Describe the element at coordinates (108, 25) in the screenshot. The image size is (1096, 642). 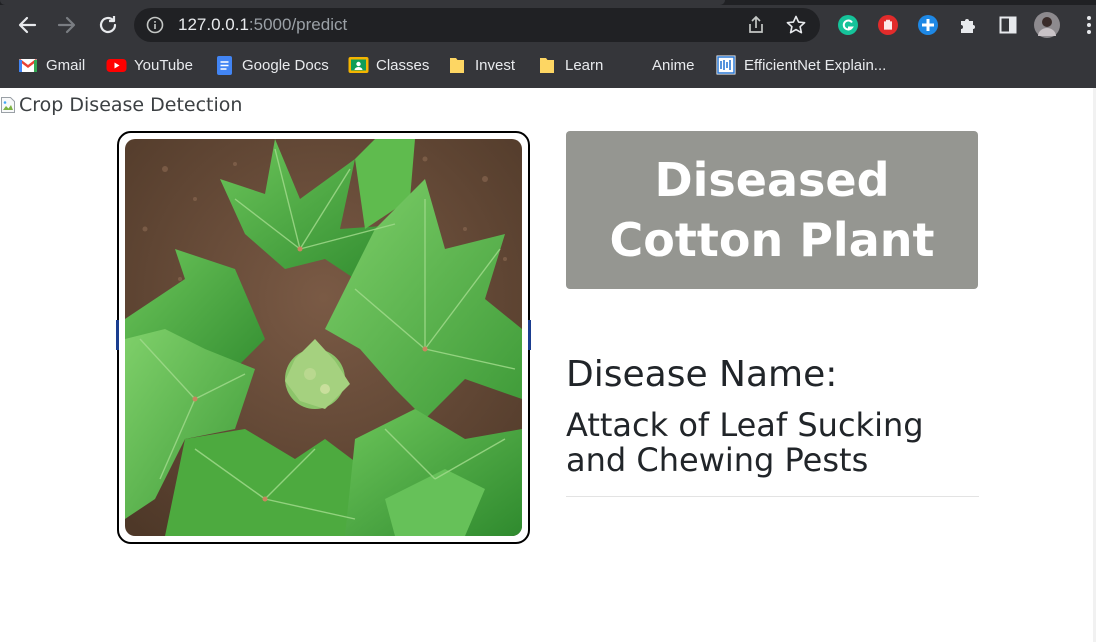
I see `reload-icon` at that location.